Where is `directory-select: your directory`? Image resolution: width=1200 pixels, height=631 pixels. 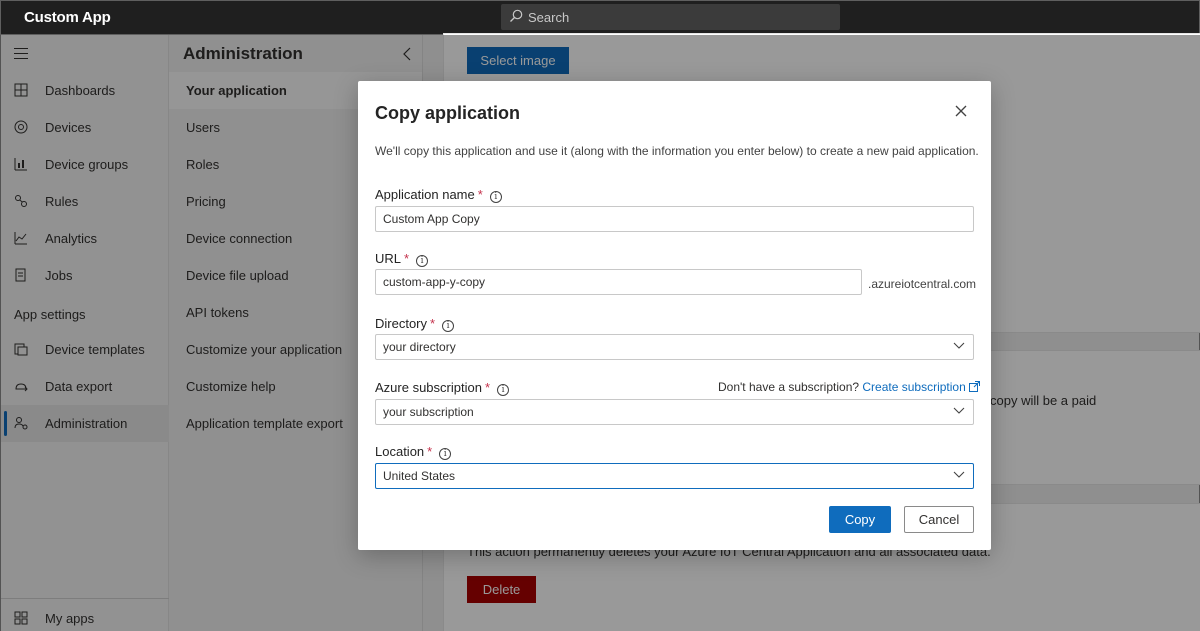
directory-select: your directory is located at coordinates (674, 347).